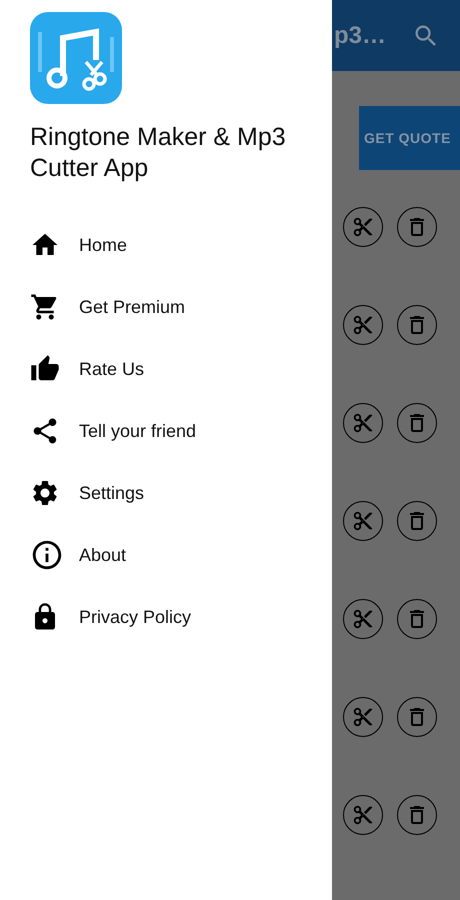 This screenshot has height=900, width=460. I want to click on menu-item: Tell your friend, so click(137, 431).